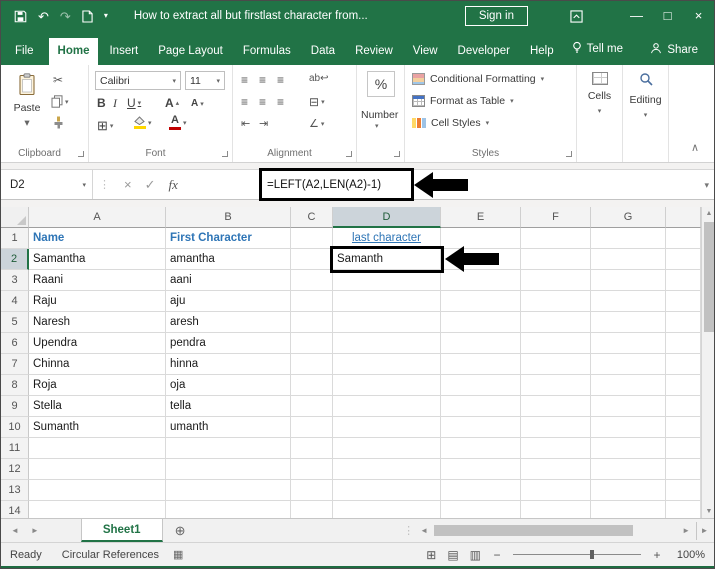 This screenshot has height=569, width=715. What do you see at coordinates (377, 126) in the screenshot?
I see `number-format-dropdown-icon: ▾` at bounding box center [377, 126].